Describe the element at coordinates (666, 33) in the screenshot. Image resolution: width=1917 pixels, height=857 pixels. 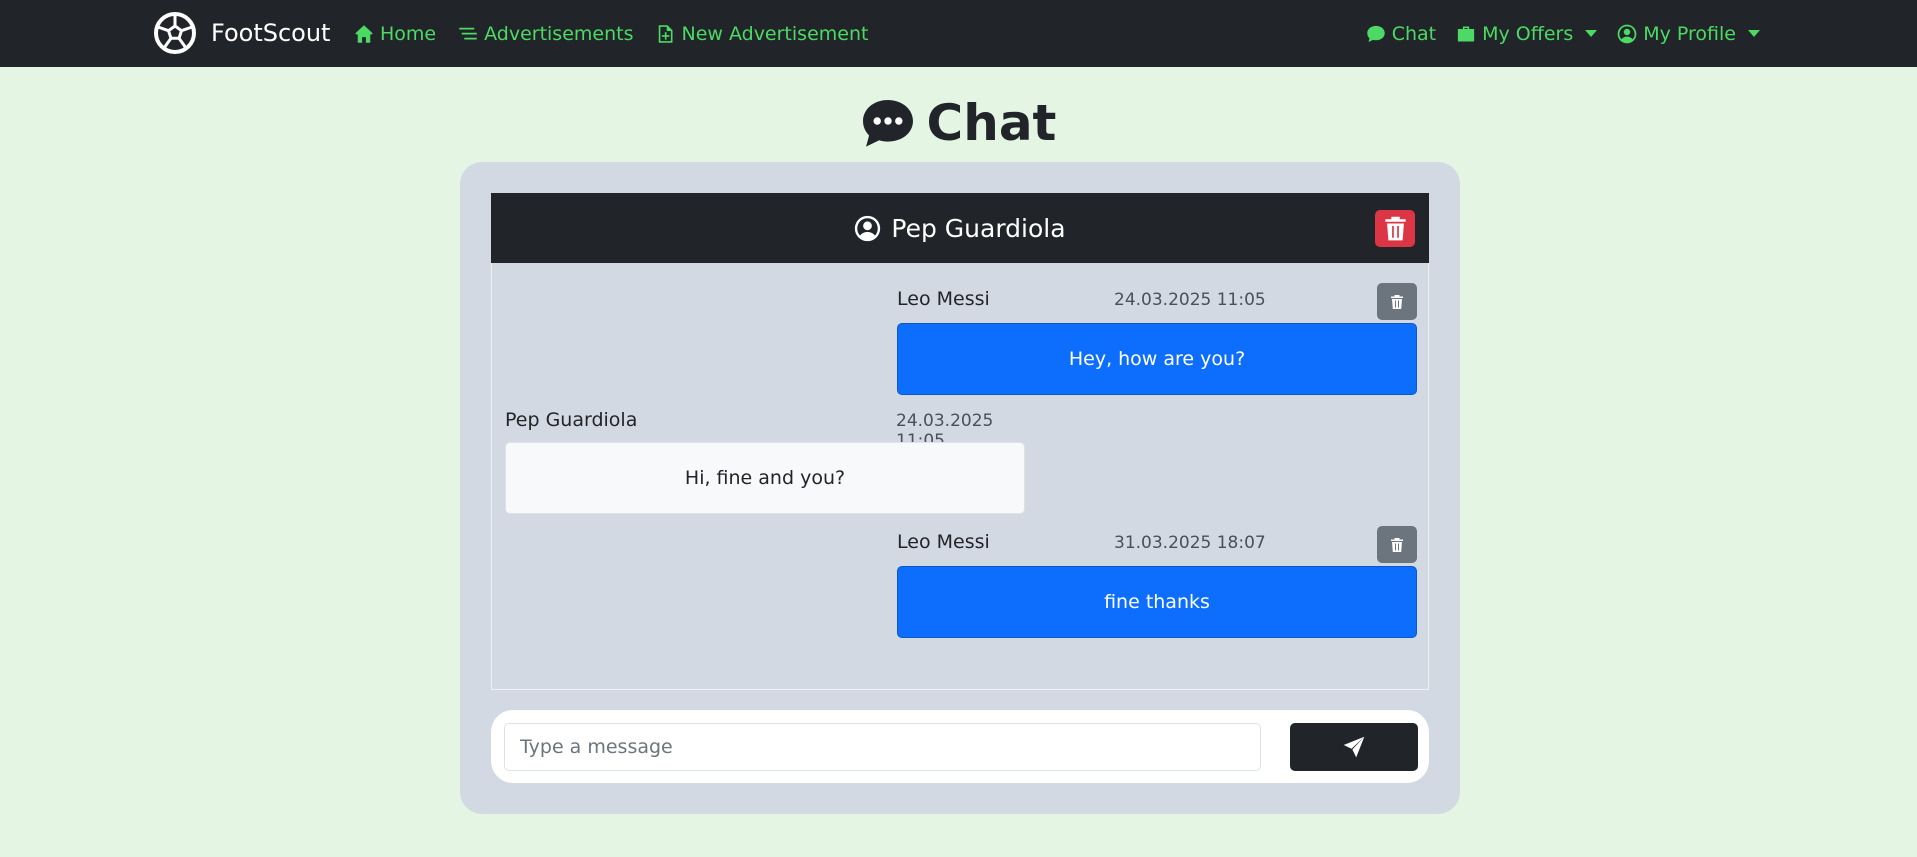
I see `file-plus-icon` at that location.